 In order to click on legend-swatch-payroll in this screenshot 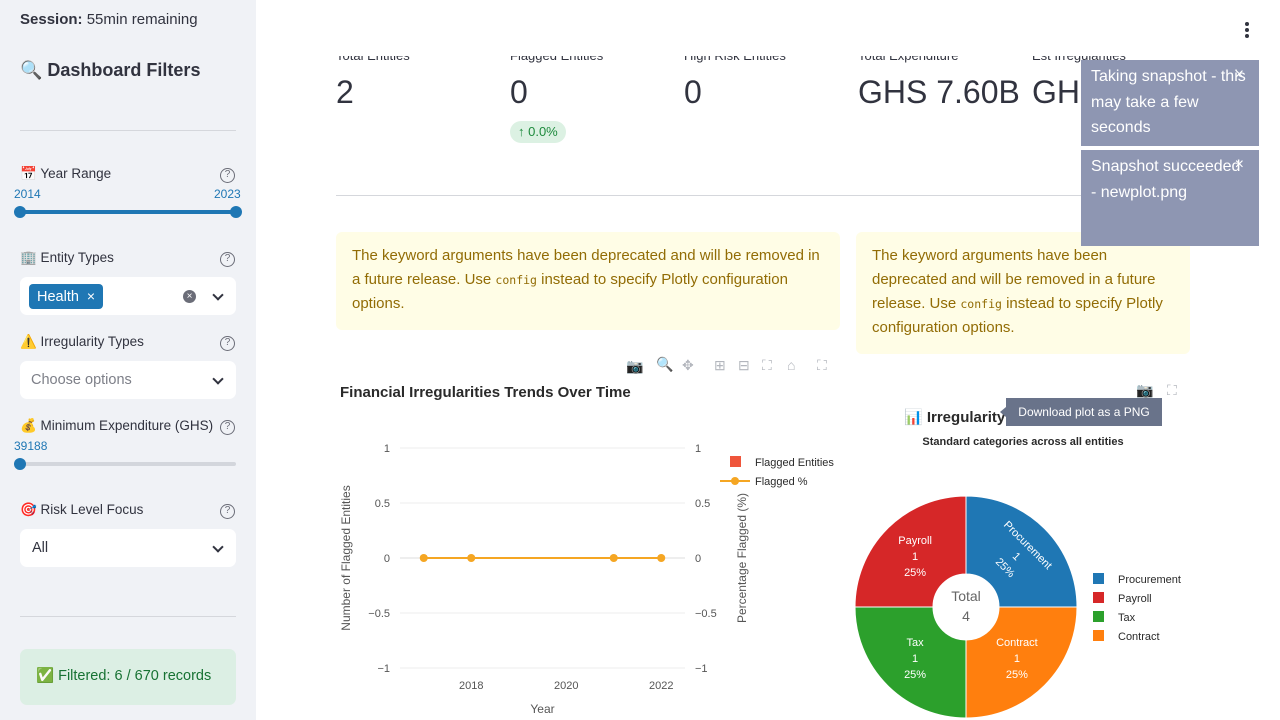, I will do `click(1098, 597)`.